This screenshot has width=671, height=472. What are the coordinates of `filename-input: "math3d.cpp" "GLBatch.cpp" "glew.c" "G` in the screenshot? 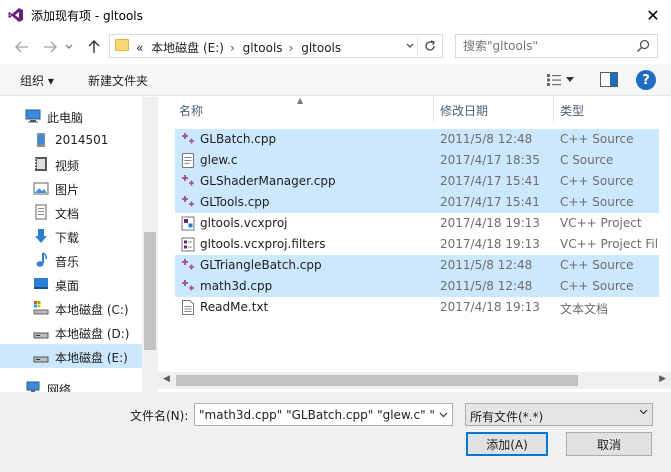 It's located at (321, 415).